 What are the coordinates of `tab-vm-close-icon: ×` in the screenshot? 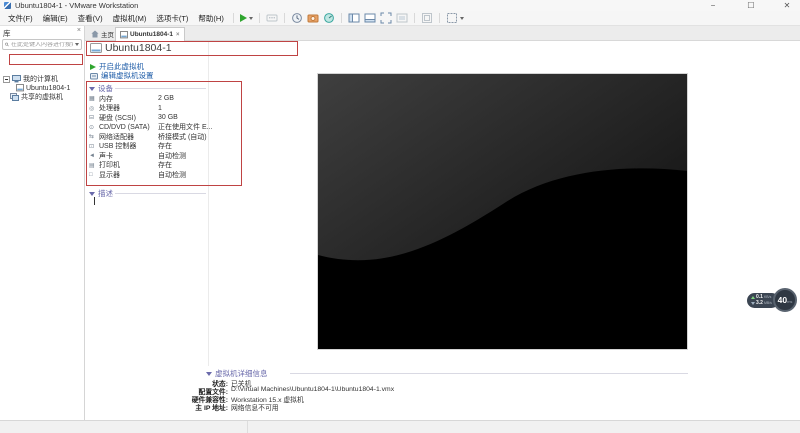 It's located at (178, 35).